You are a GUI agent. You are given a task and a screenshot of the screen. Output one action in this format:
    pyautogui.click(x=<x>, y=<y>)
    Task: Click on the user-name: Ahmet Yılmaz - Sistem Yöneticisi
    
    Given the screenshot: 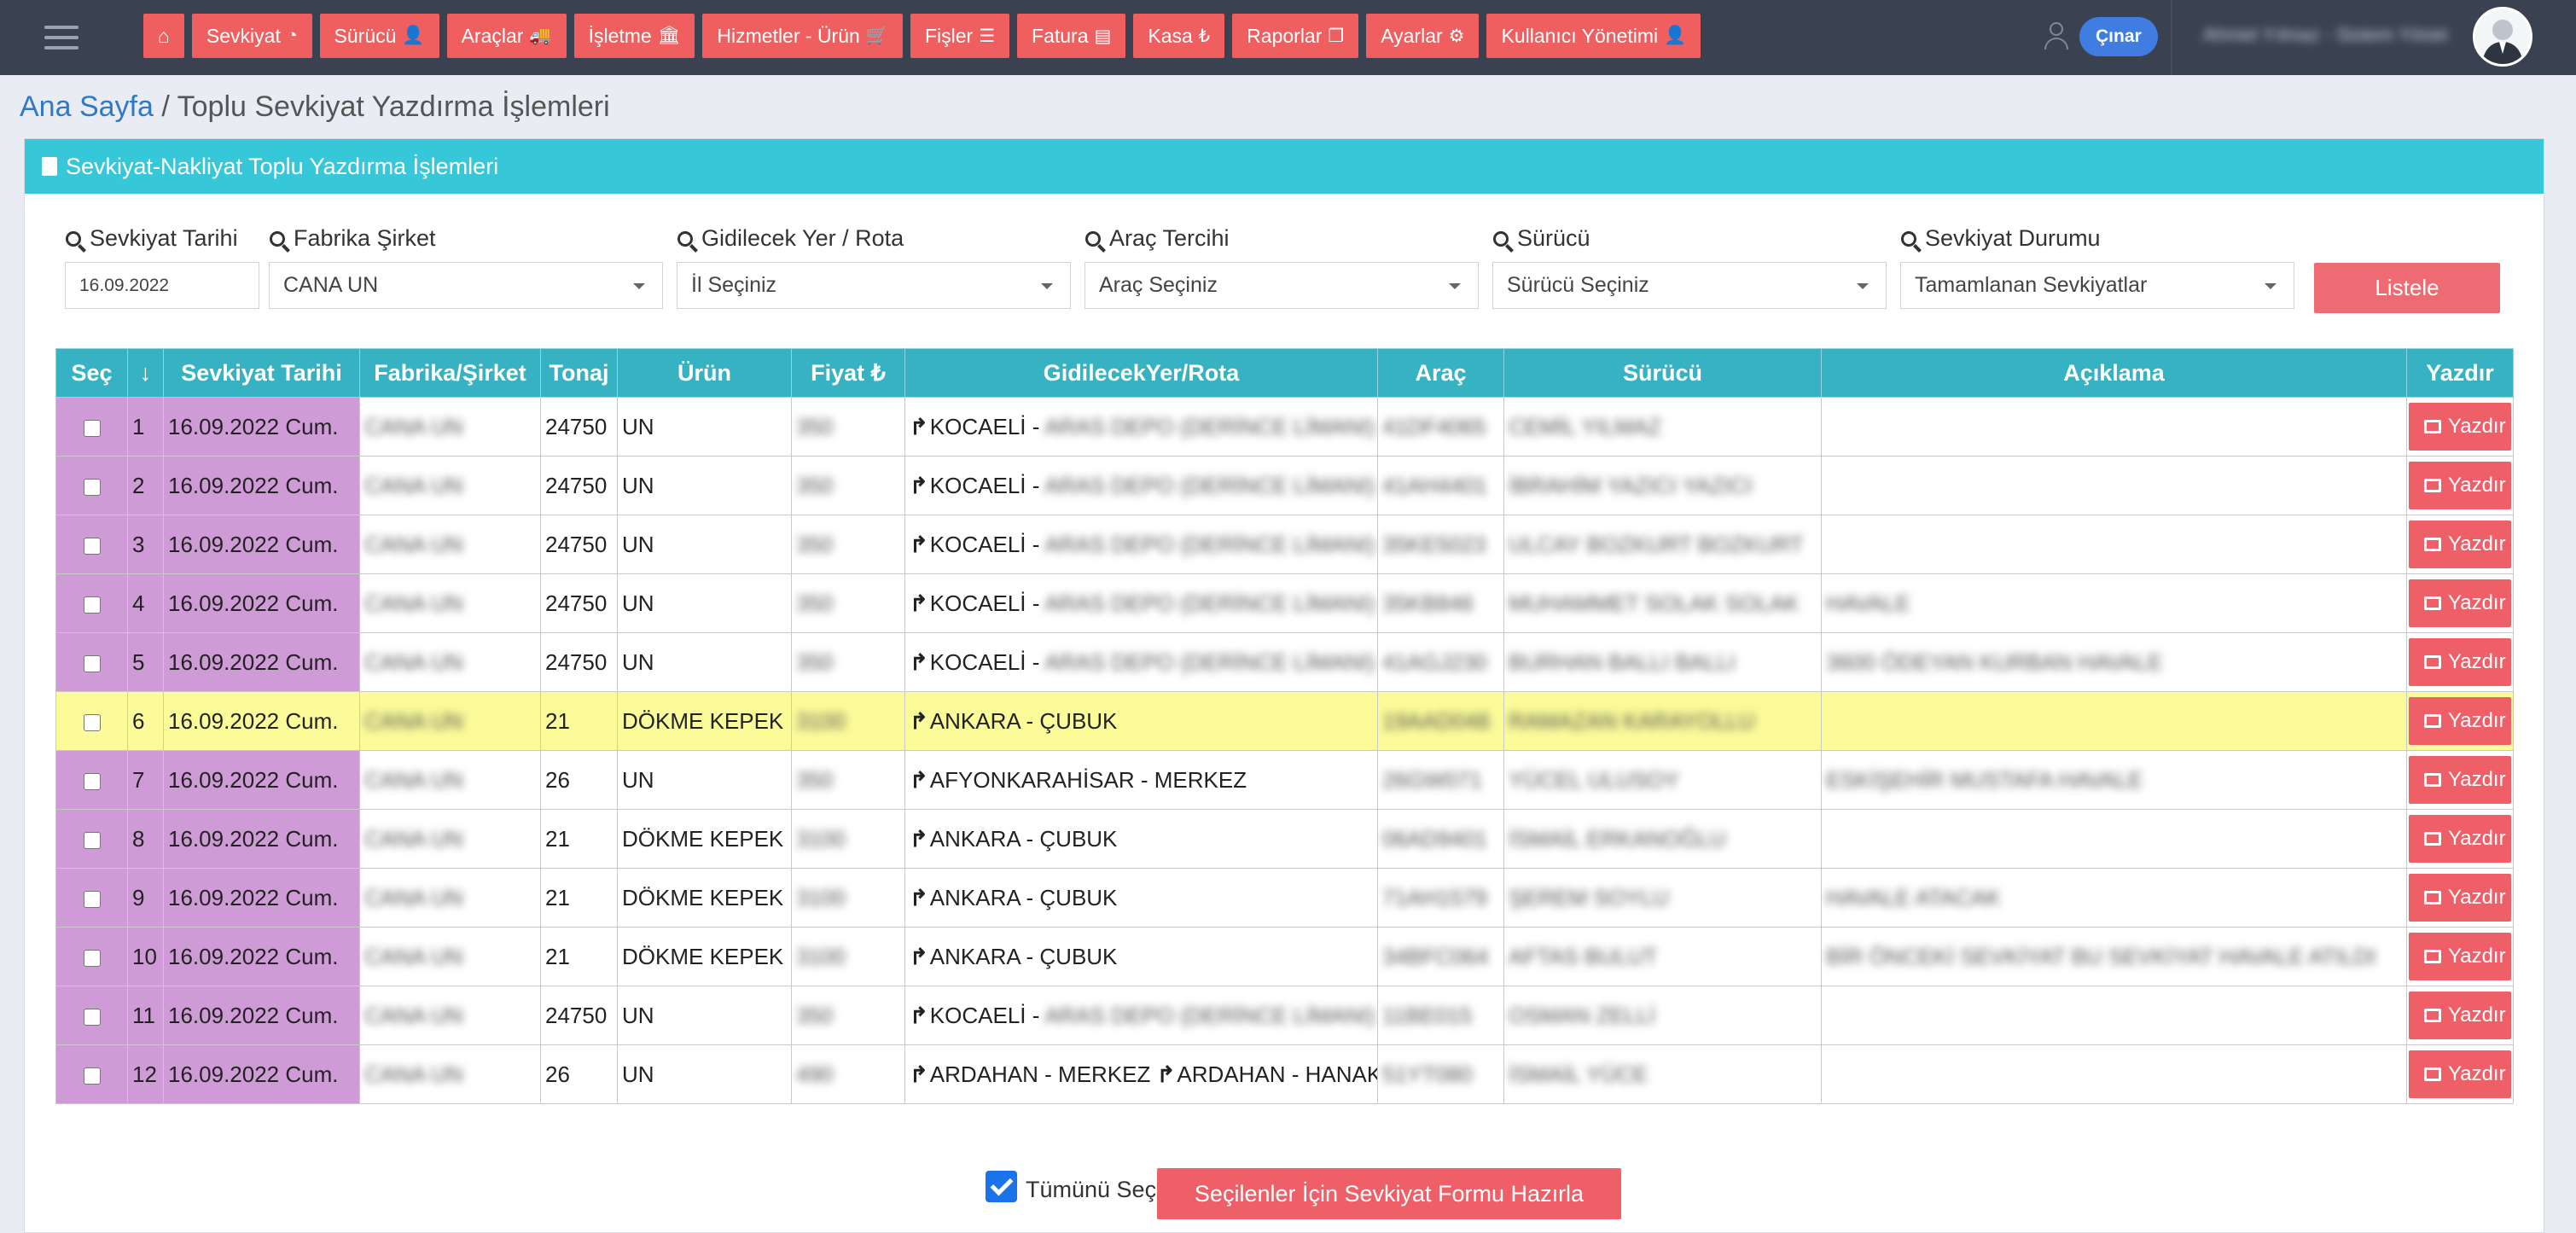 What is the action you would take?
    pyautogui.click(x=2326, y=34)
    